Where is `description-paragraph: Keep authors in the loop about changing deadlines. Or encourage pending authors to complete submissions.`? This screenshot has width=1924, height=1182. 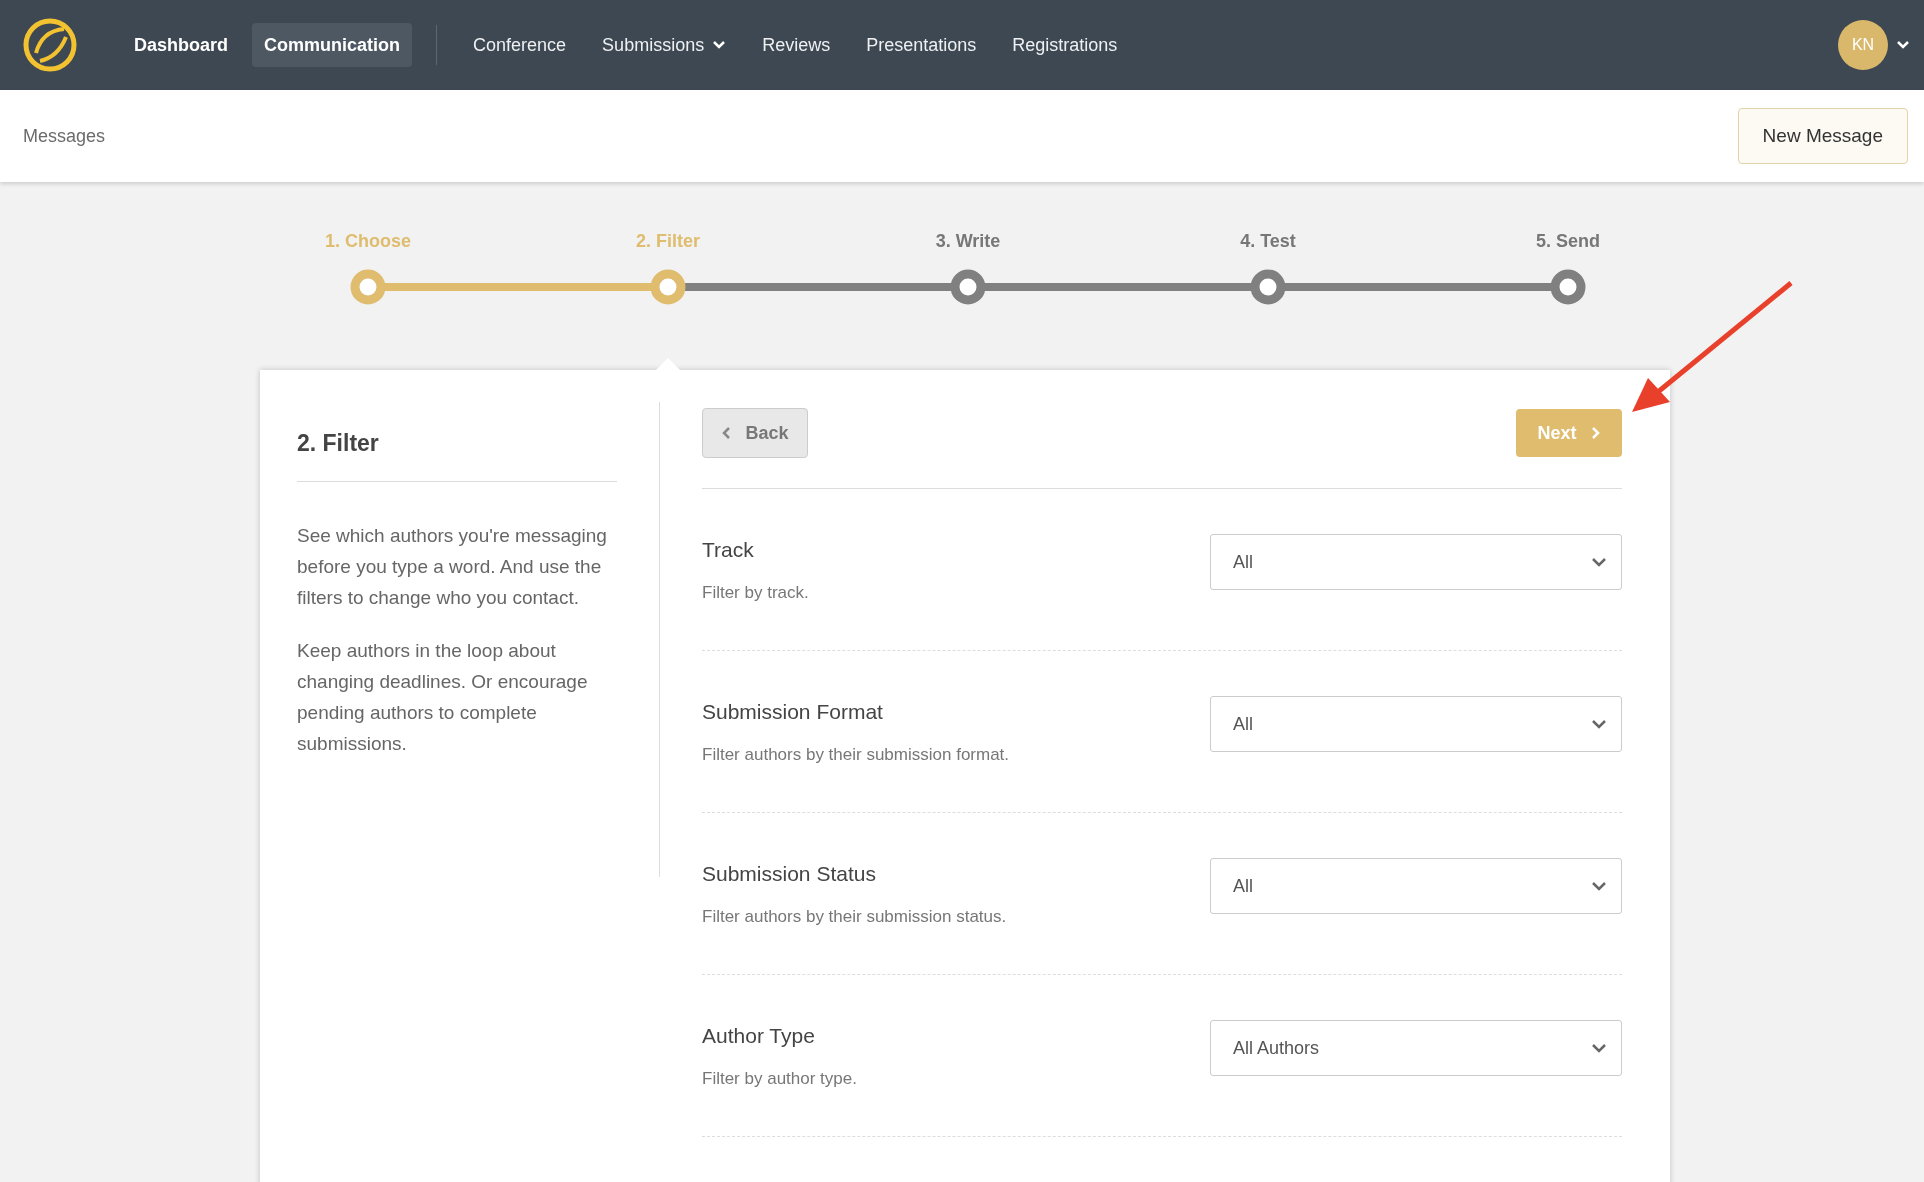 description-paragraph: Keep authors in the loop about changing deadlines. Or encourage pending authors to complete submissions. is located at coordinates (443, 697).